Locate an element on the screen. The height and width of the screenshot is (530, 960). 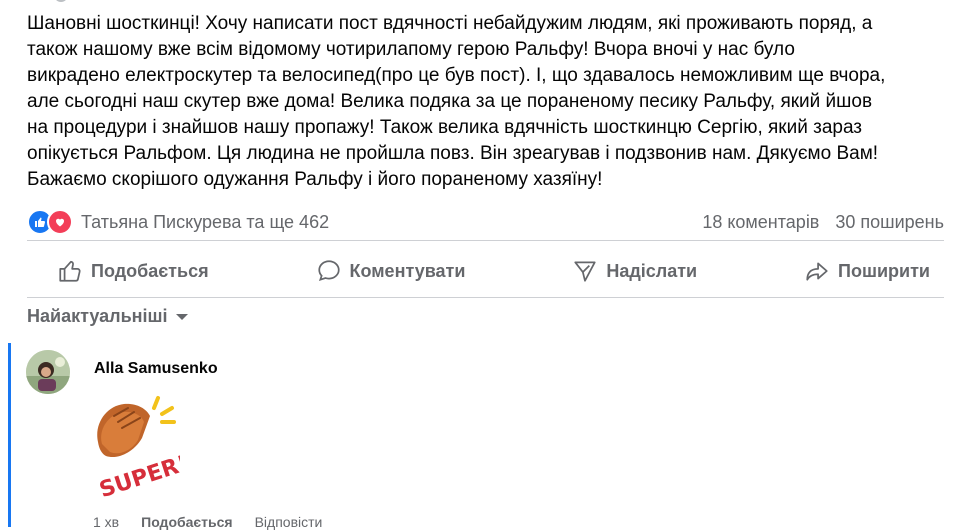
comment-reply-button: Відповісти is located at coordinates (289, 522).